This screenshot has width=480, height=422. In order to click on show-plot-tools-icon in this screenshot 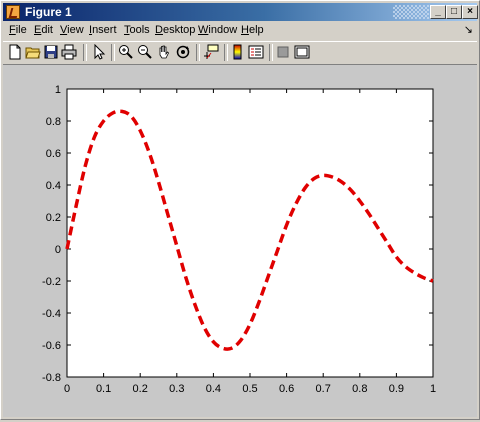, I will do `click(302, 52)`.